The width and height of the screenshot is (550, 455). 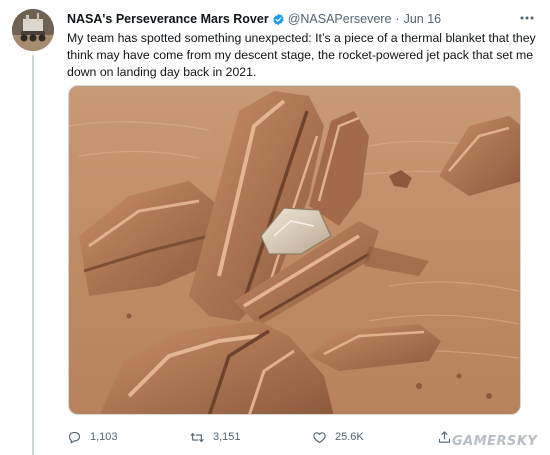 What do you see at coordinates (33, 30) in the screenshot?
I see `avatar` at bounding box center [33, 30].